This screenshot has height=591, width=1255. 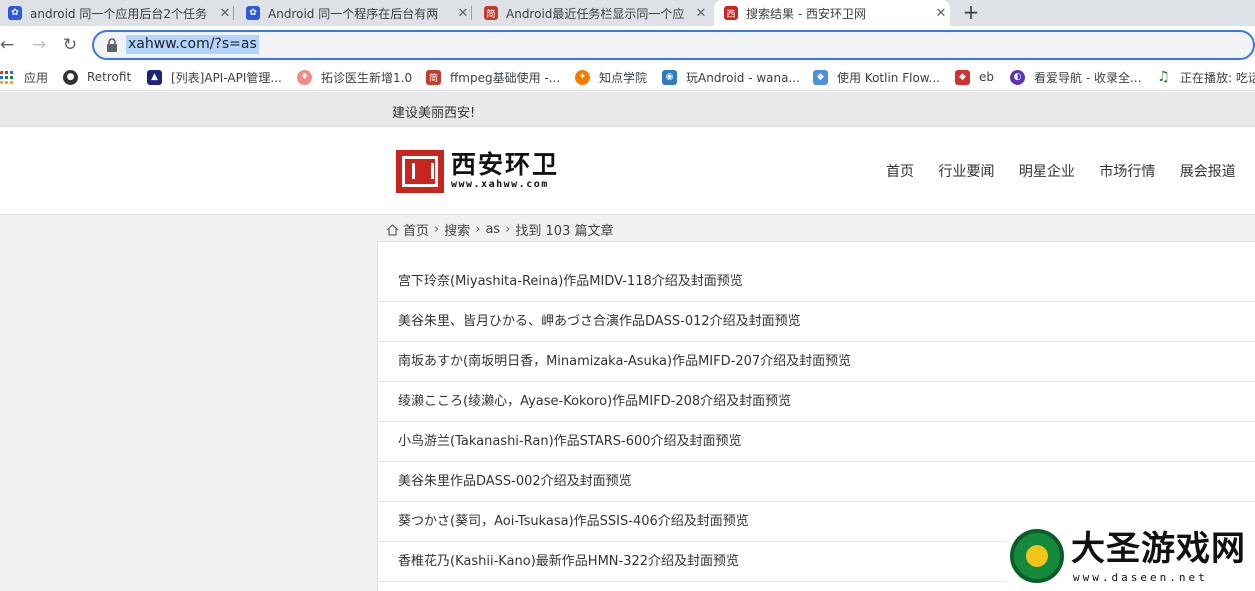 What do you see at coordinates (564, 231) in the screenshot?
I see `result-count: 找到 103 篇文章` at bounding box center [564, 231].